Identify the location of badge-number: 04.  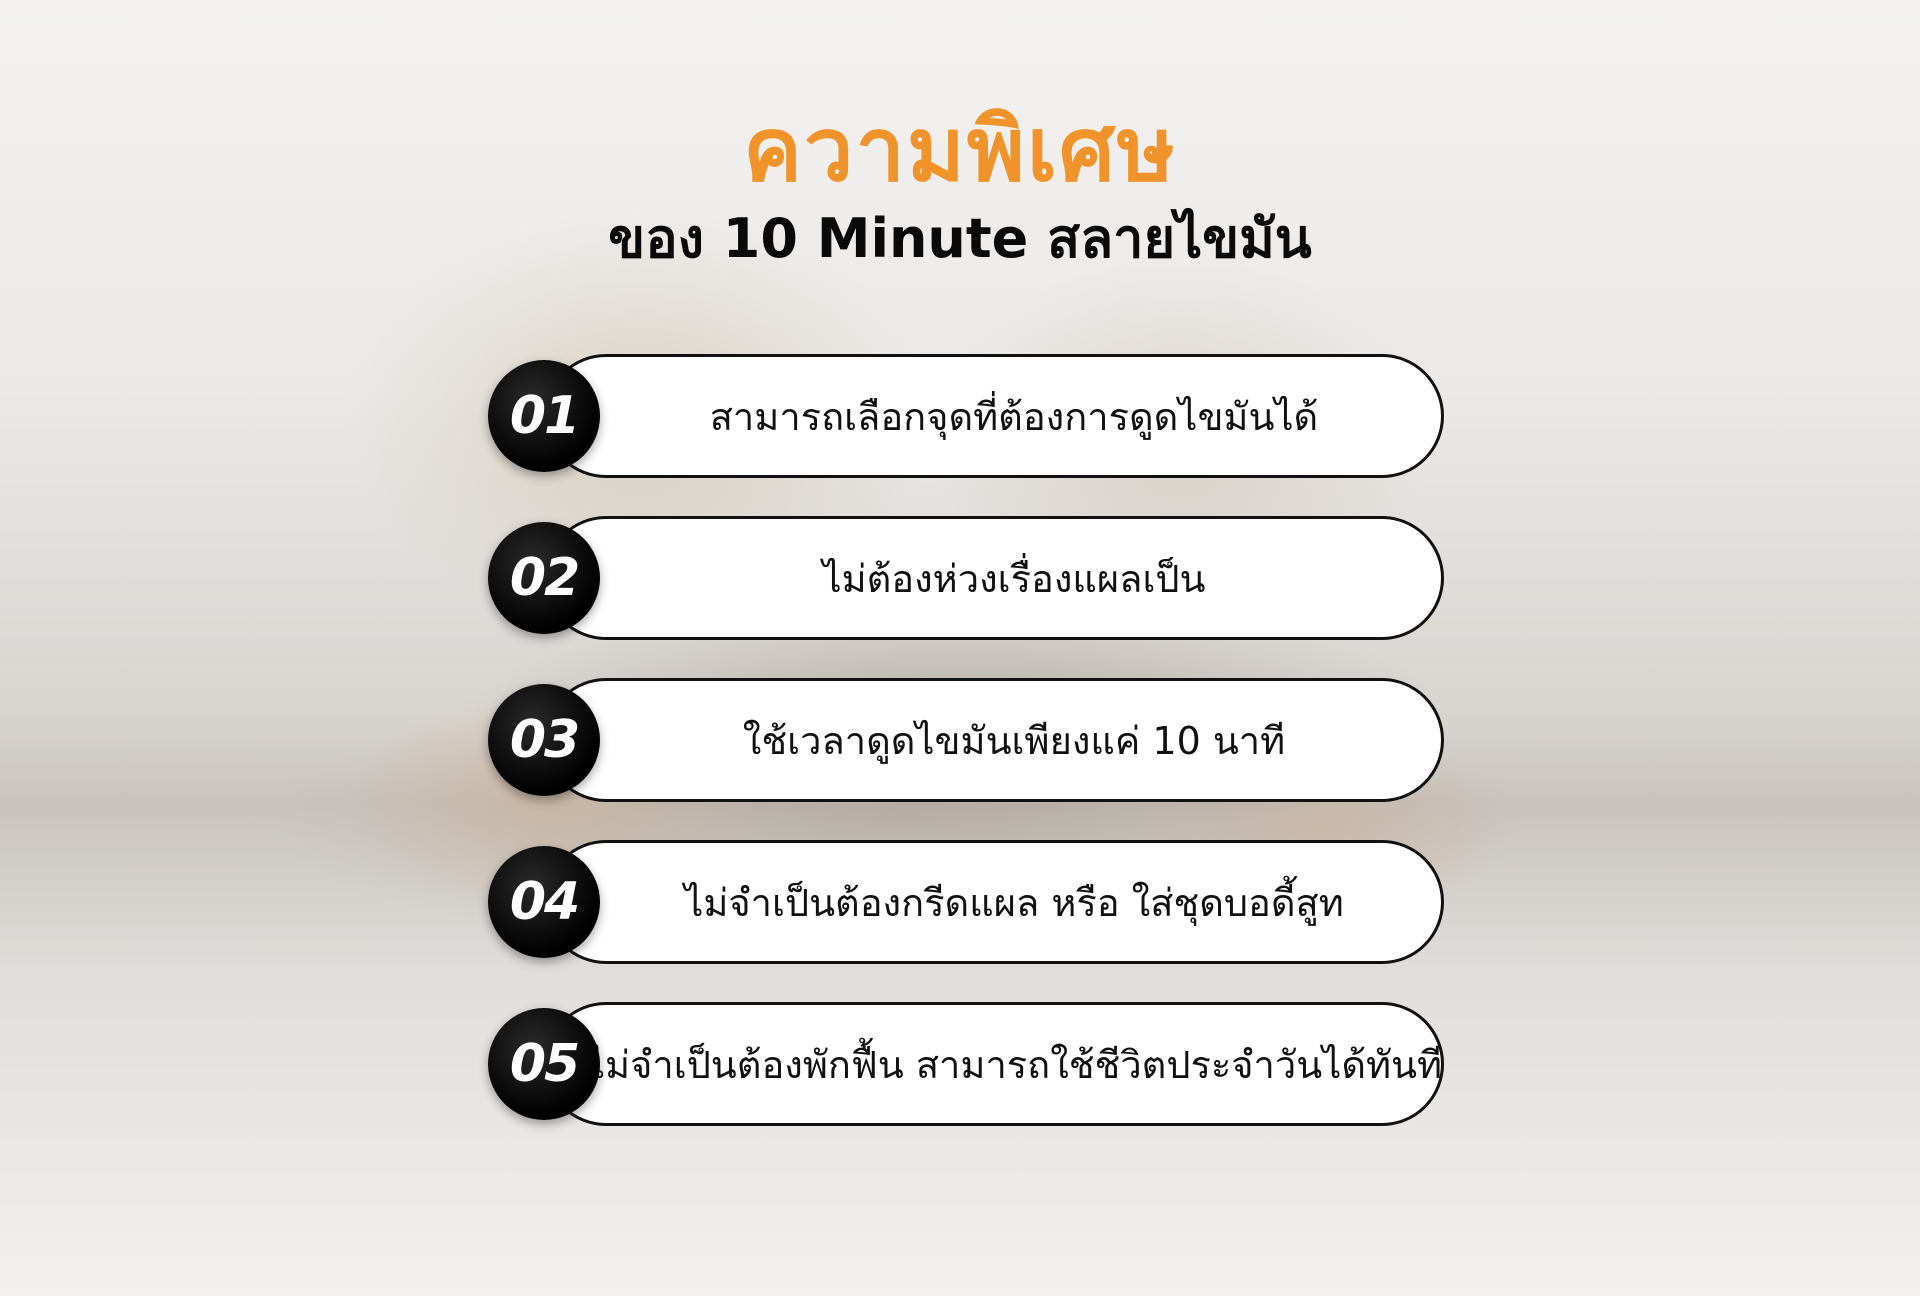
(544, 902).